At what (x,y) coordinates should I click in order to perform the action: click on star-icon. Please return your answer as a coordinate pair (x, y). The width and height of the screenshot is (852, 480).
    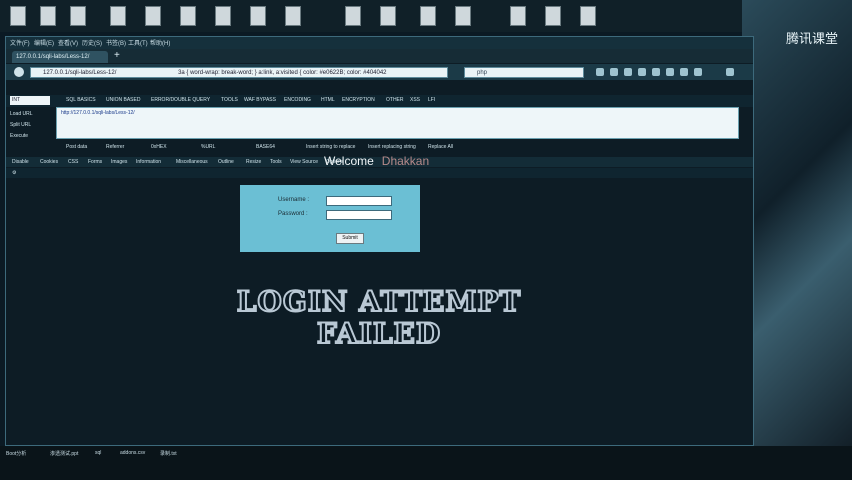
    Looking at the image, I should click on (600, 72).